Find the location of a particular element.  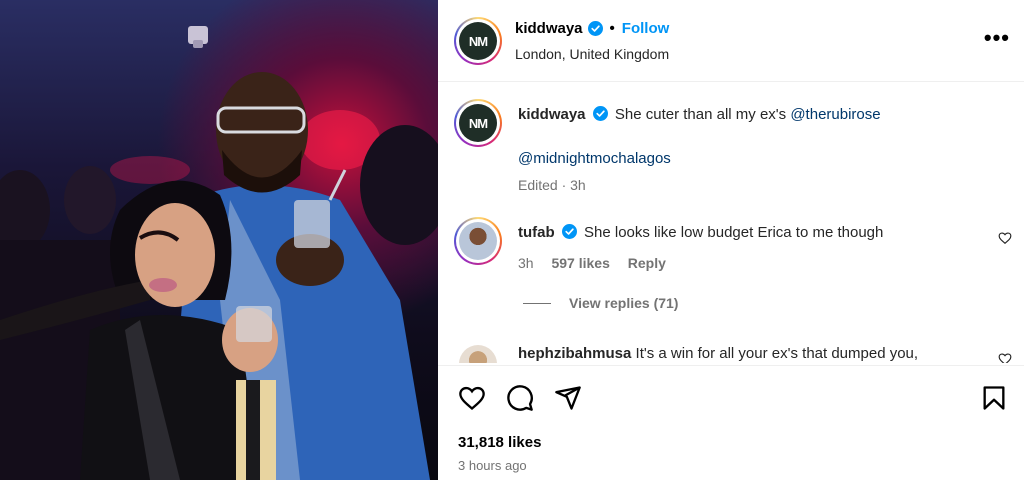

comment-username: hephzibahmusa is located at coordinates (574, 353).